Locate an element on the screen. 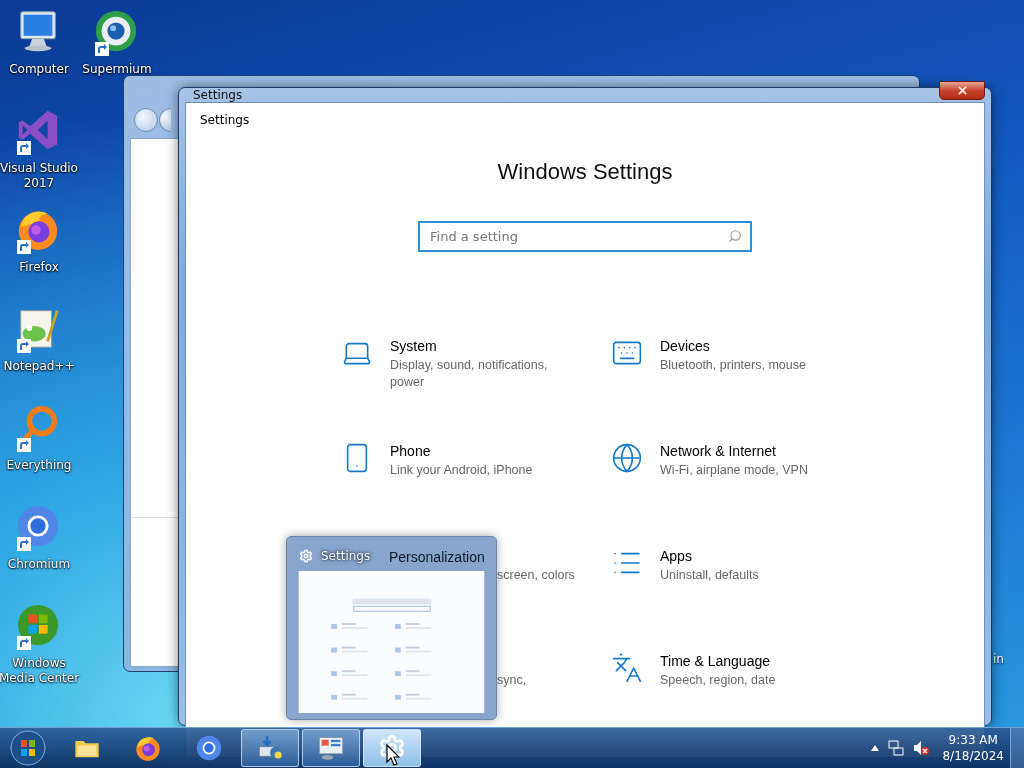 This screenshot has width=1024, height=768. setting-description: Speech, region, date is located at coordinates (718, 680).